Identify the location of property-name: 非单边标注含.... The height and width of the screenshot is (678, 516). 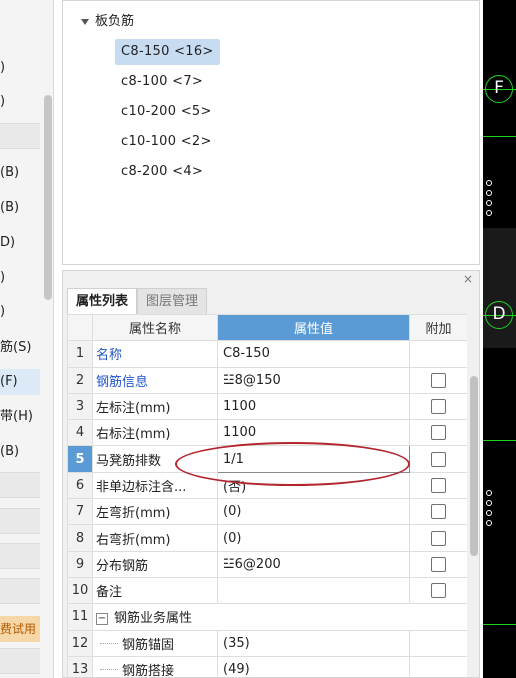
(155, 485).